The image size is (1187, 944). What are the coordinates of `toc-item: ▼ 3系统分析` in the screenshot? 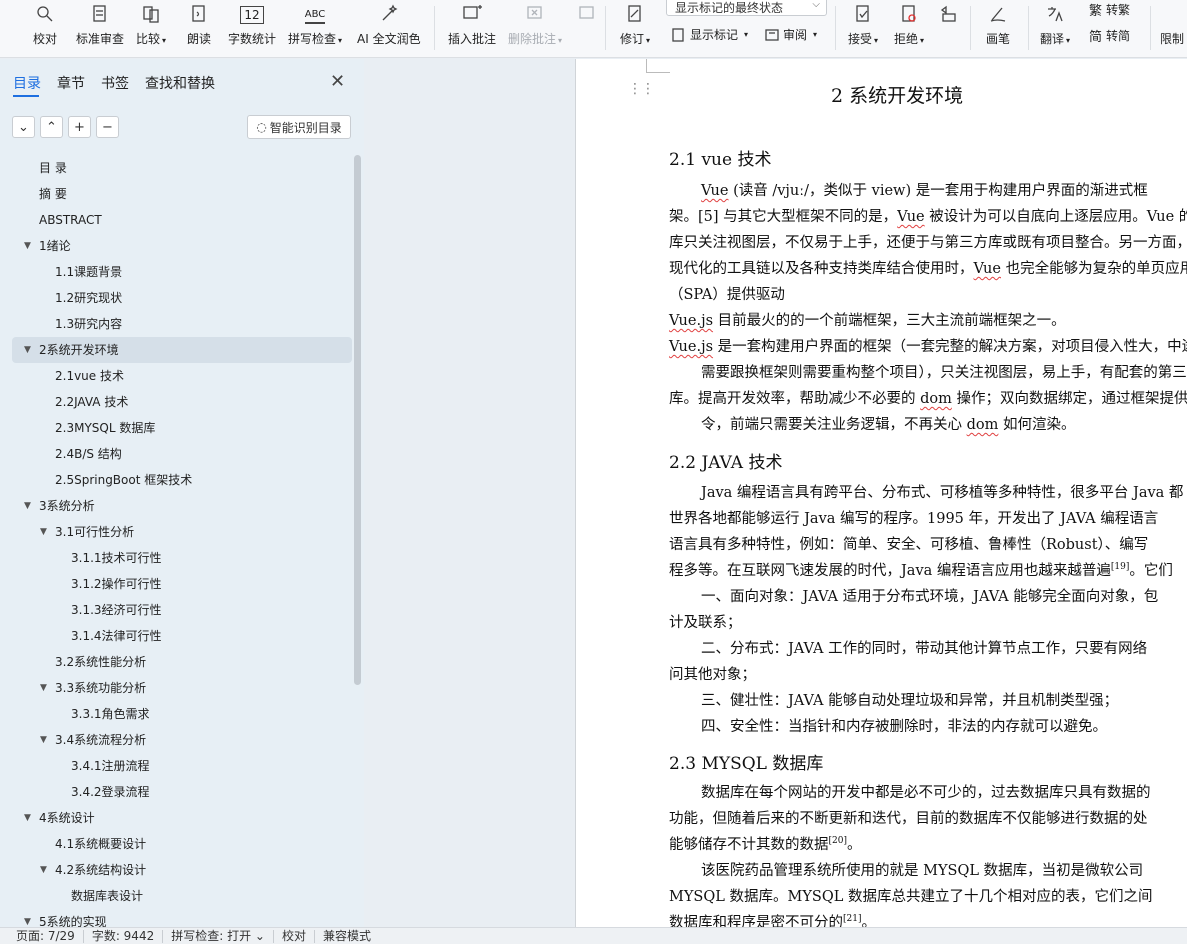 It's located at (182, 506).